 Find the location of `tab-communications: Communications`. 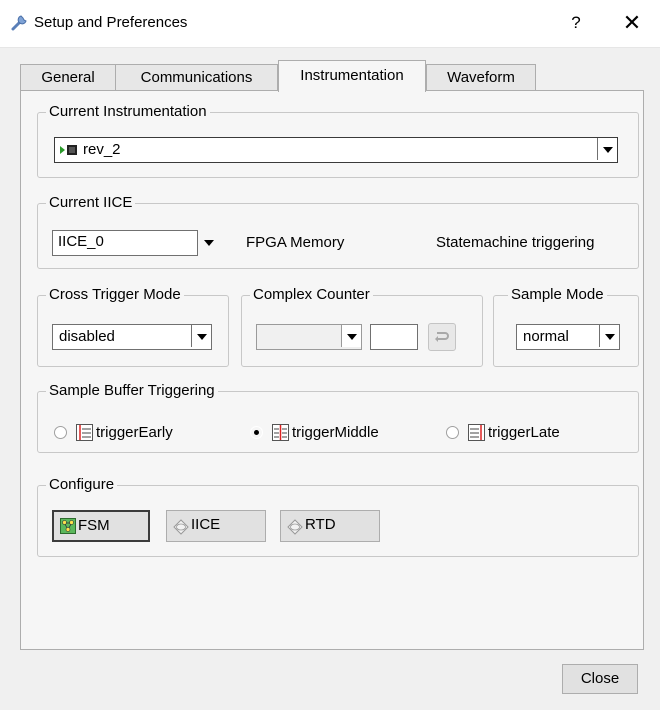

tab-communications: Communications is located at coordinates (196, 77).